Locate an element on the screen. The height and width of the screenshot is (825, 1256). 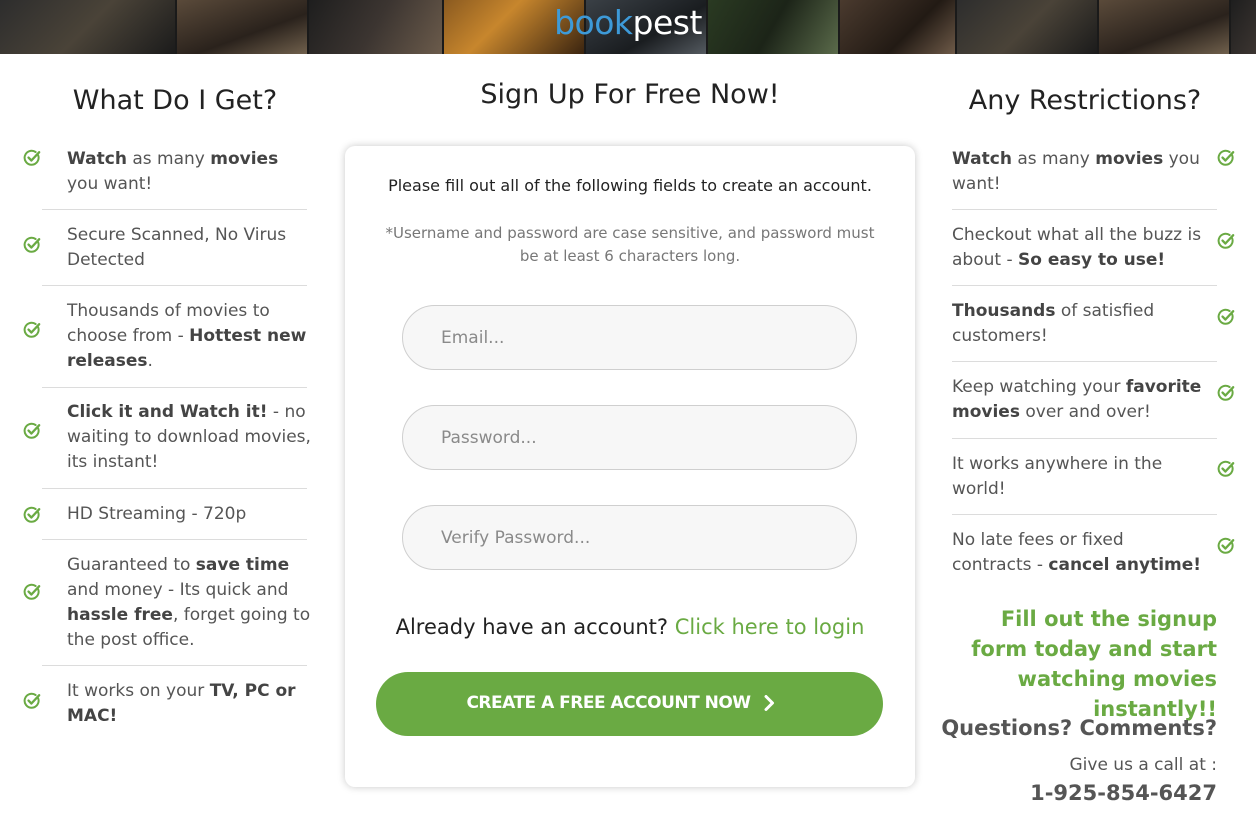
logo-part-book: book is located at coordinates (593, 22).